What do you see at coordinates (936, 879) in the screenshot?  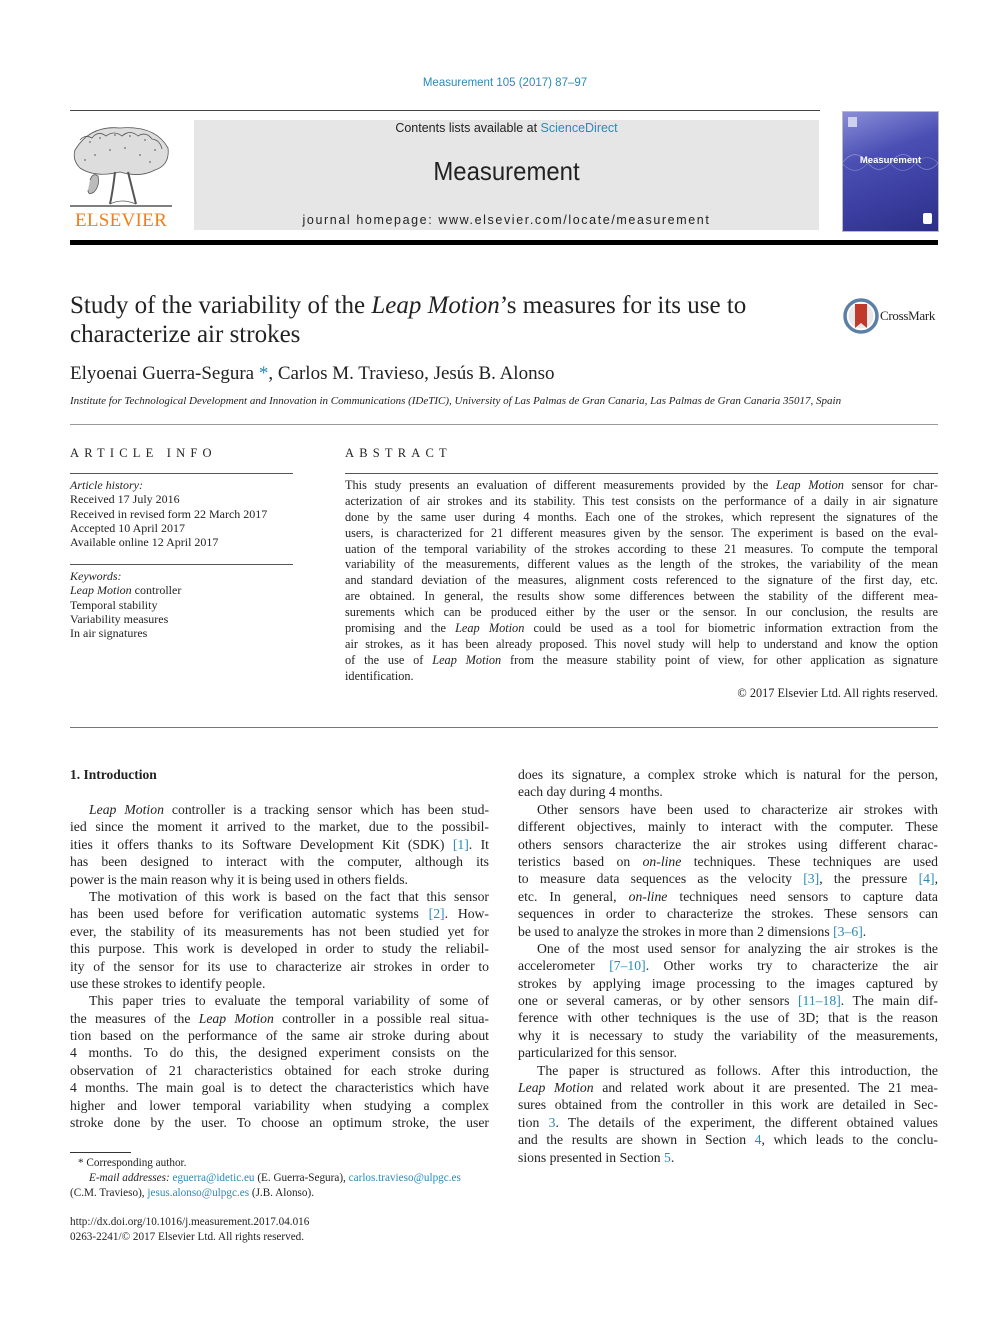 I see `body-text: ,` at bounding box center [936, 879].